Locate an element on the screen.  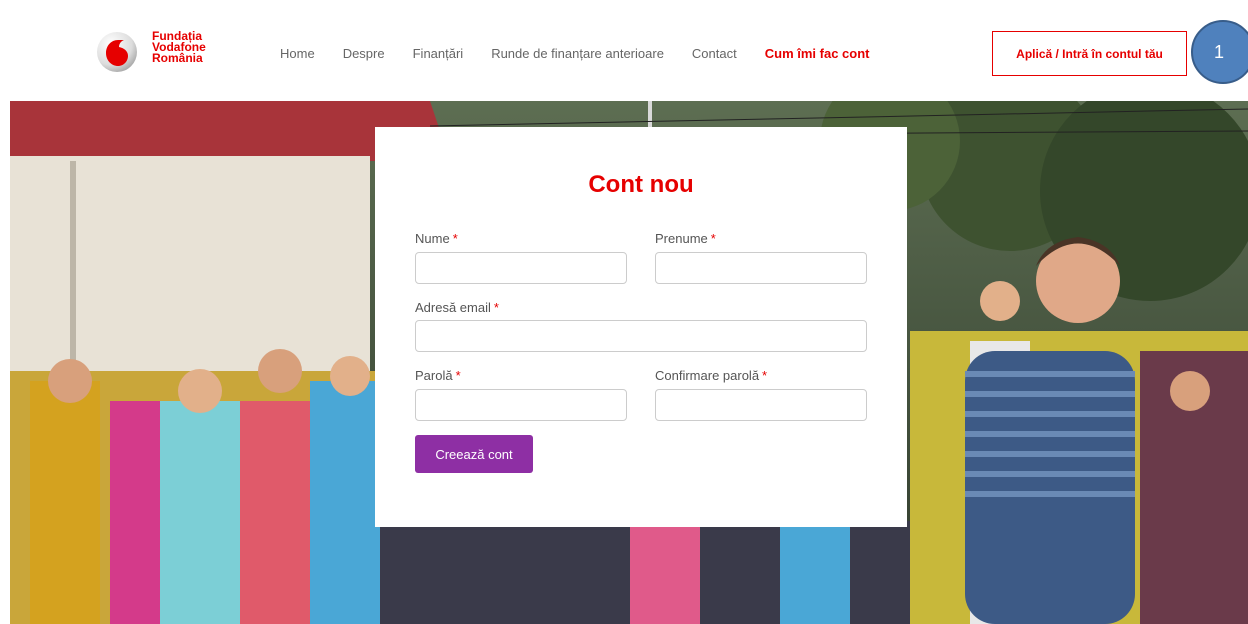
vodafone-logo-icon is located at coordinates (117, 52).